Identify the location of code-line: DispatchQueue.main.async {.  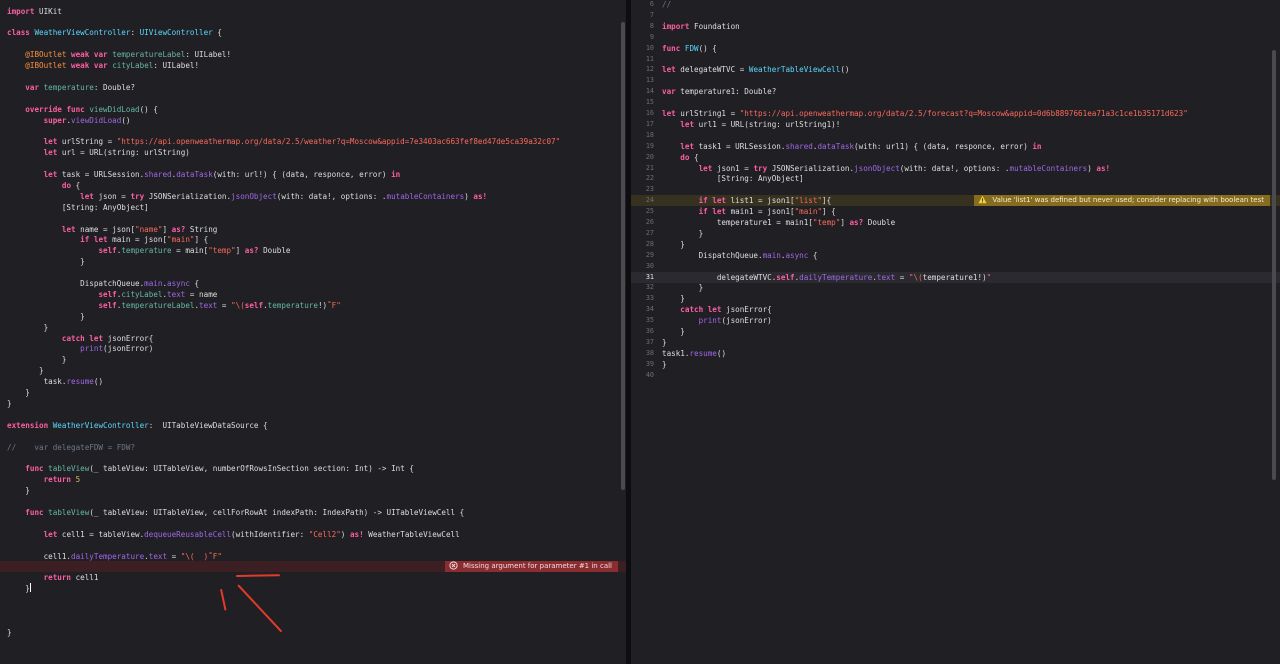
(313, 283).